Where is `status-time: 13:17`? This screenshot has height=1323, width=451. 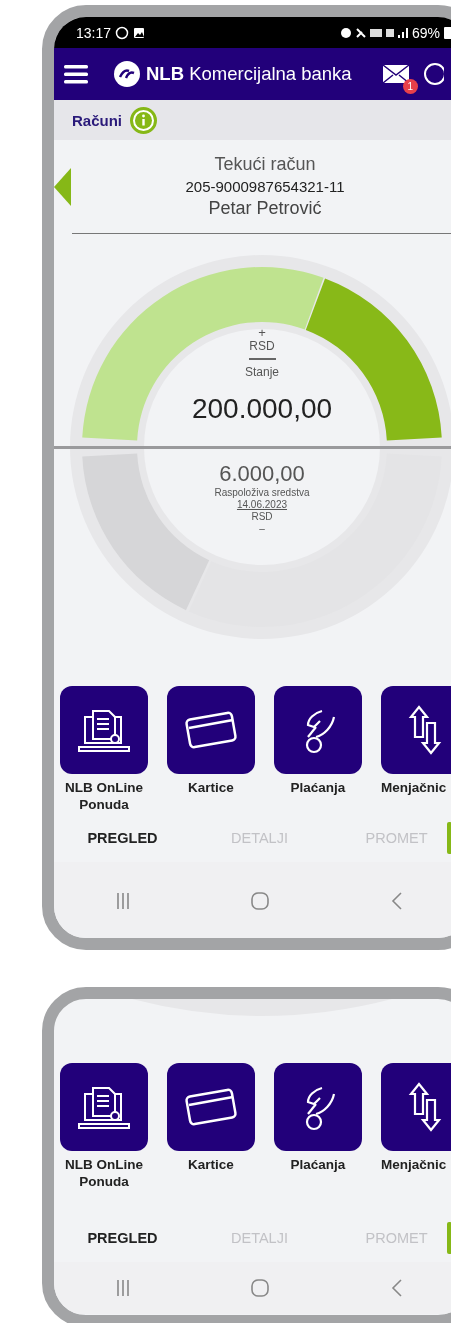 status-time: 13:17 is located at coordinates (94, 32).